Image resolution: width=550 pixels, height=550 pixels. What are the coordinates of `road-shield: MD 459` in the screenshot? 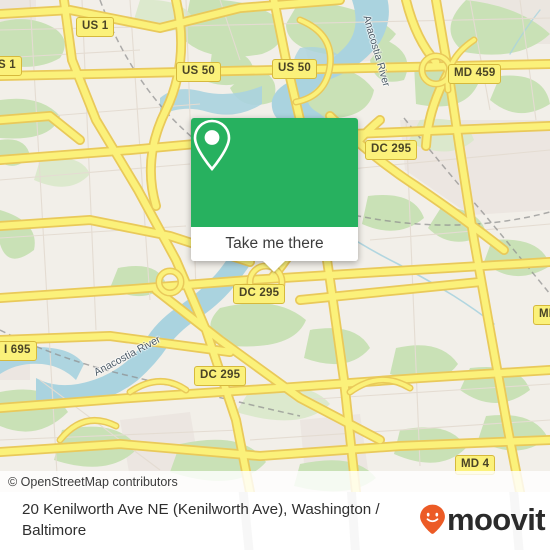 It's located at (475, 74).